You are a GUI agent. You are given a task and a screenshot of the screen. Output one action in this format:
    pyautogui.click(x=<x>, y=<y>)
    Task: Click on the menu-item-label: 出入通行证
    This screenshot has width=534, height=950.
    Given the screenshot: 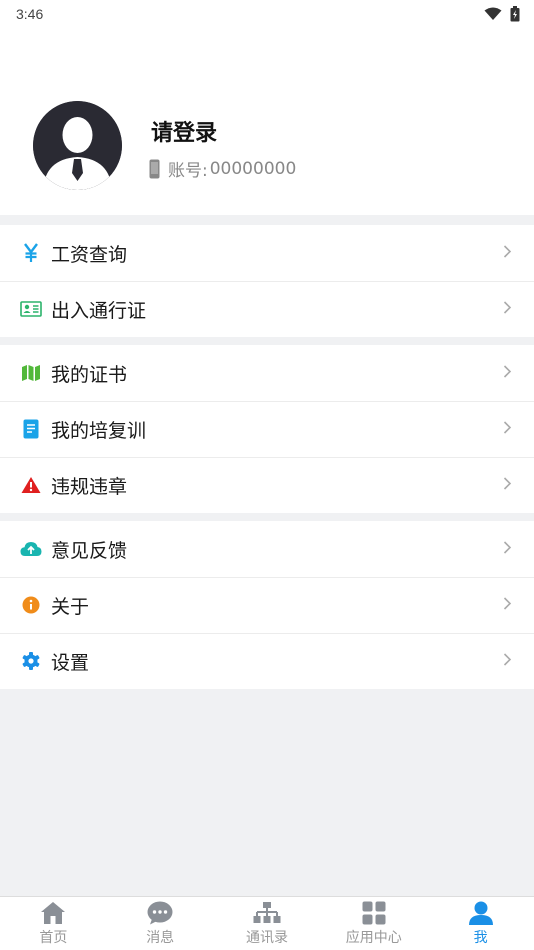 What is the action you would take?
    pyautogui.click(x=99, y=310)
    